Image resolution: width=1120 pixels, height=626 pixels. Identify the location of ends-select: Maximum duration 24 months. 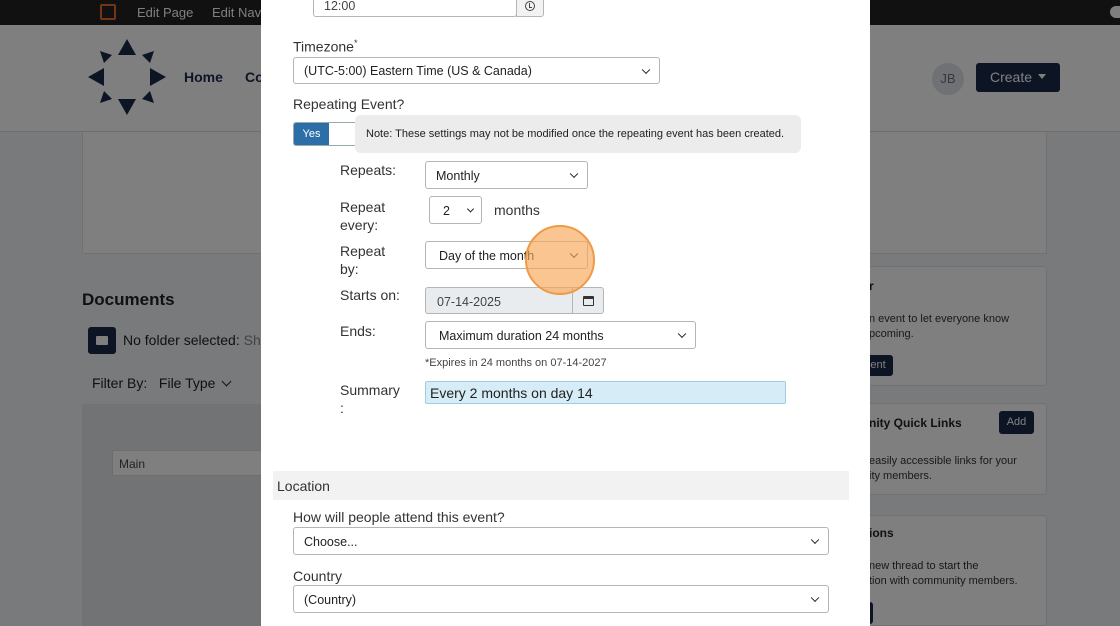
(560, 335).